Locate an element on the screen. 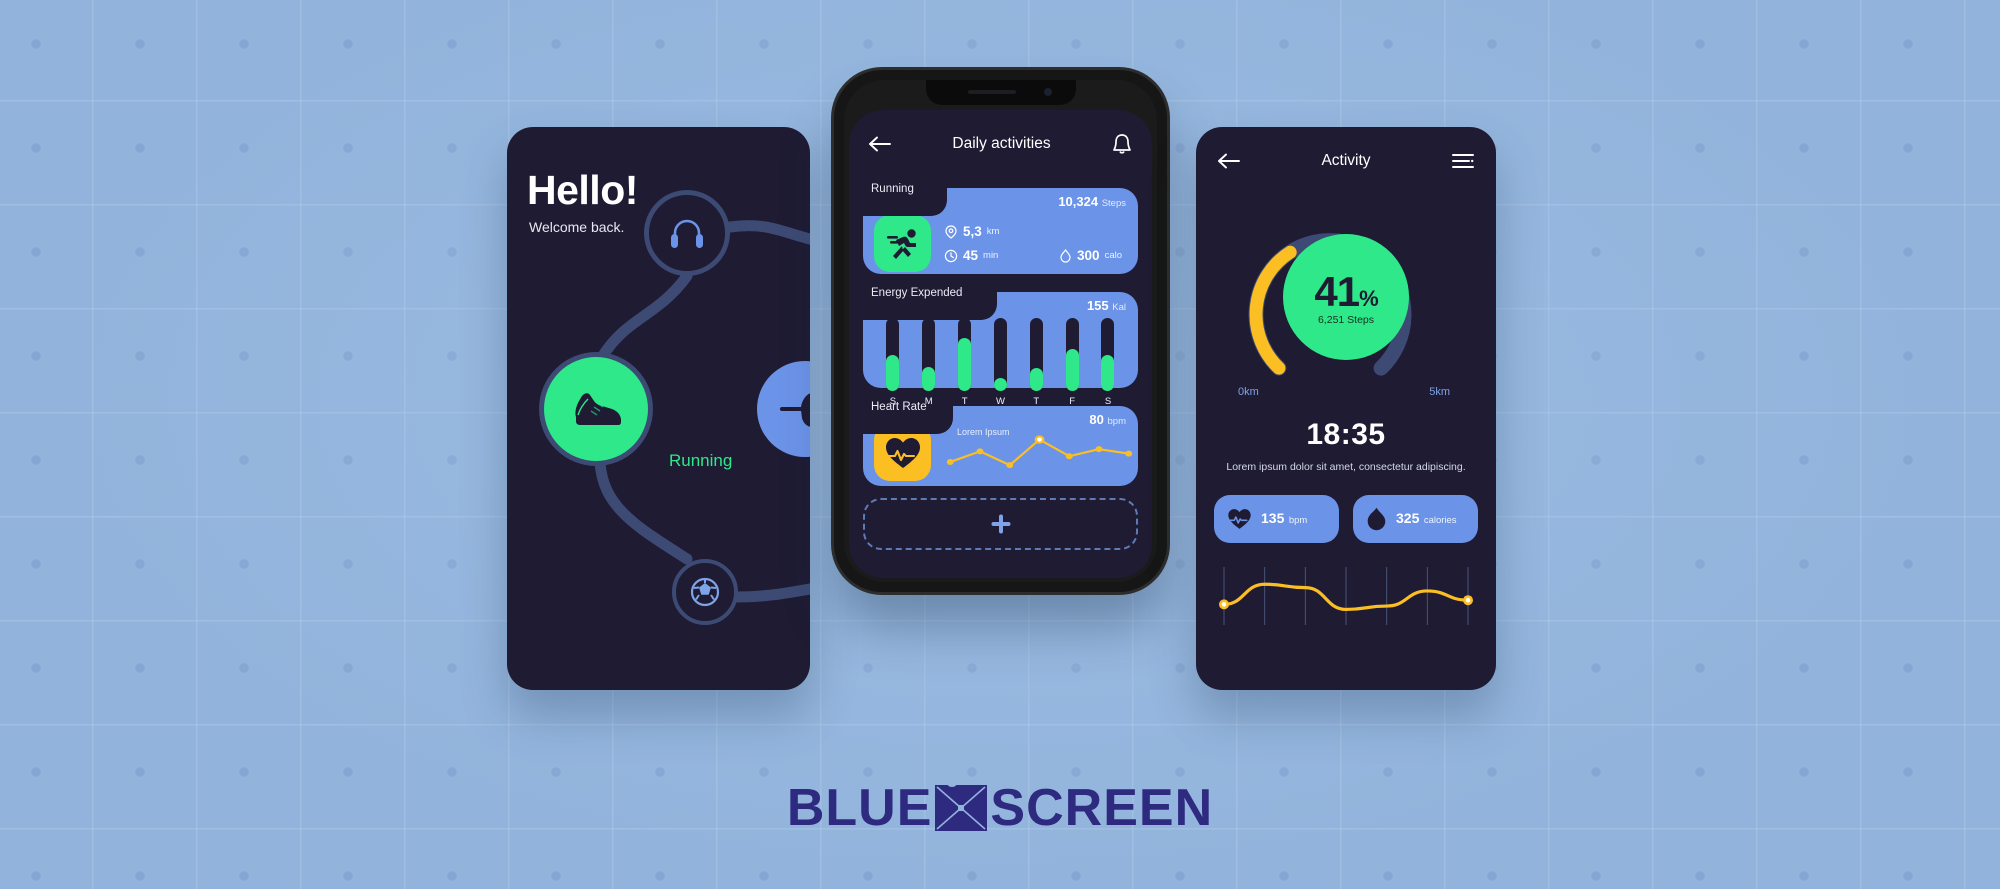 The width and height of the screenshot is (2000, 889). calories-unit: calories is located at coordinates (1440, 521).